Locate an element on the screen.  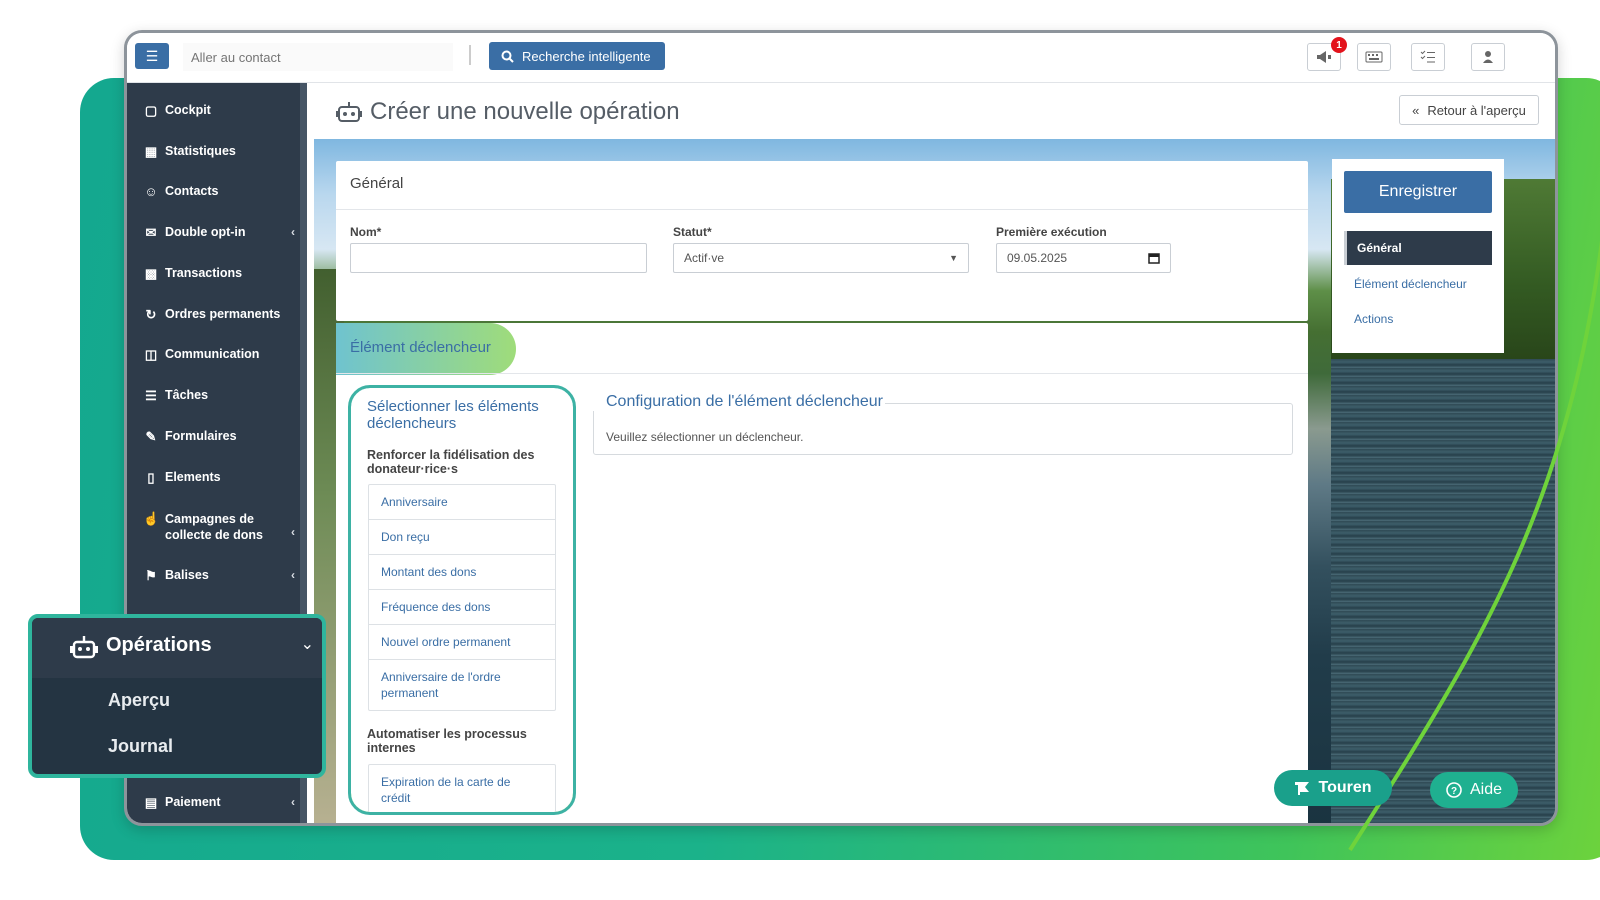
operations-submenu-apercu: Aperçu is located at coordinates (139, 700).